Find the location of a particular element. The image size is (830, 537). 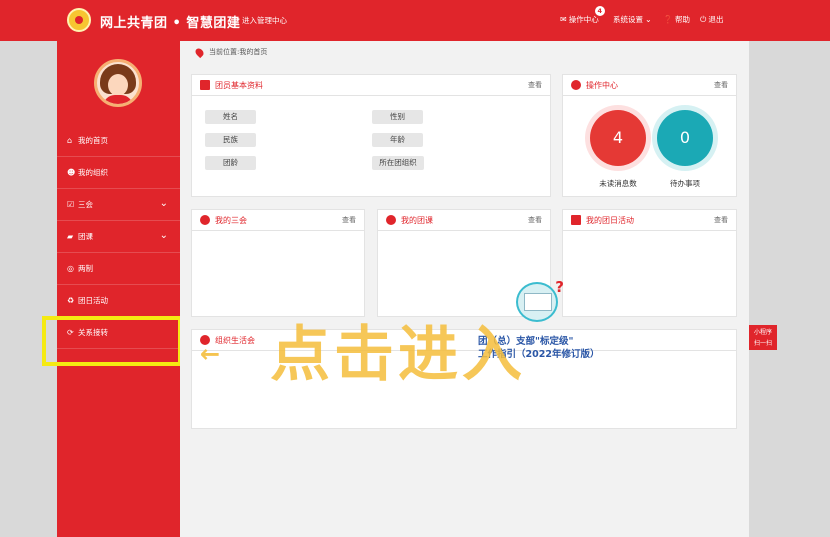

checkbox-icon: ☑ is located at coordinates (71, 204).